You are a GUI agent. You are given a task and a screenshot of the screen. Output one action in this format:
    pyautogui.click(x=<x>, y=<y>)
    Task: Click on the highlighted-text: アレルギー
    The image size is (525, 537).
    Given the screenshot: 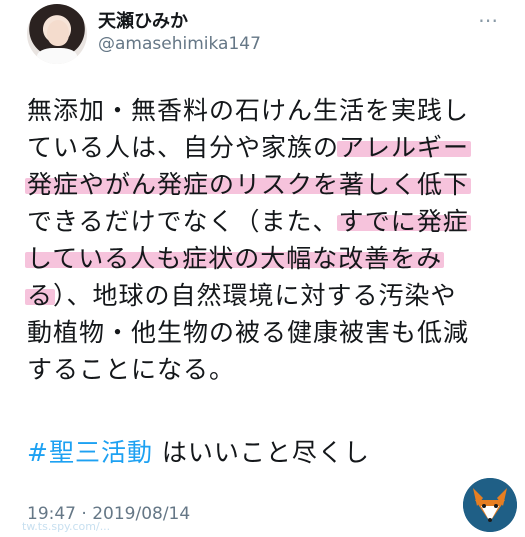 What is the action you would take?
    pyautogui.click(x=404, y=147)
    